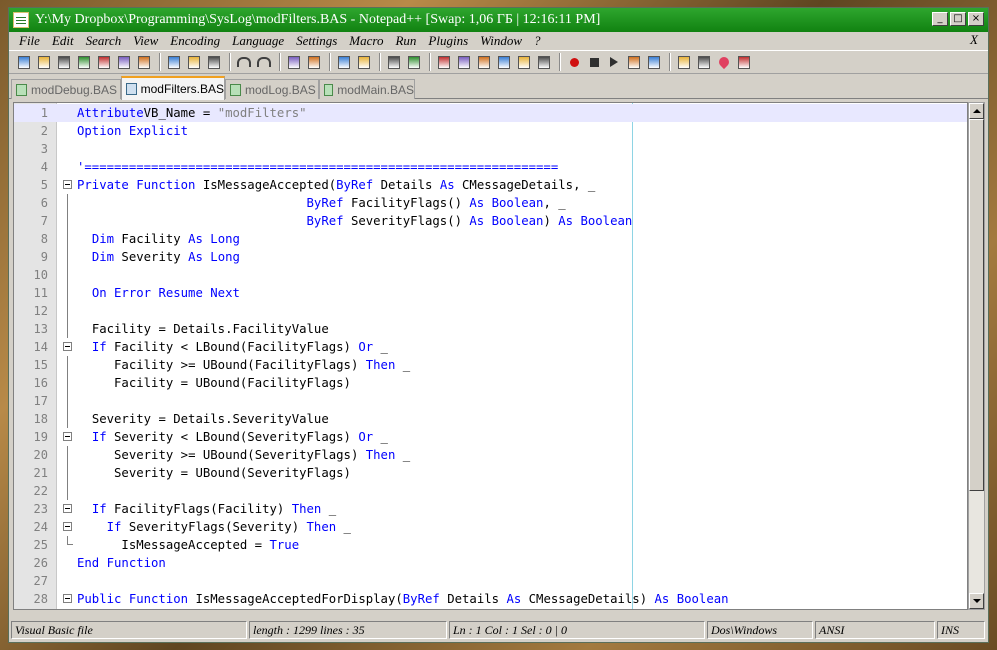 The image size is (997, 650). Describe the element at coordinates (504, 62) in the screenshot. I see `user-lang-icon` at that location.